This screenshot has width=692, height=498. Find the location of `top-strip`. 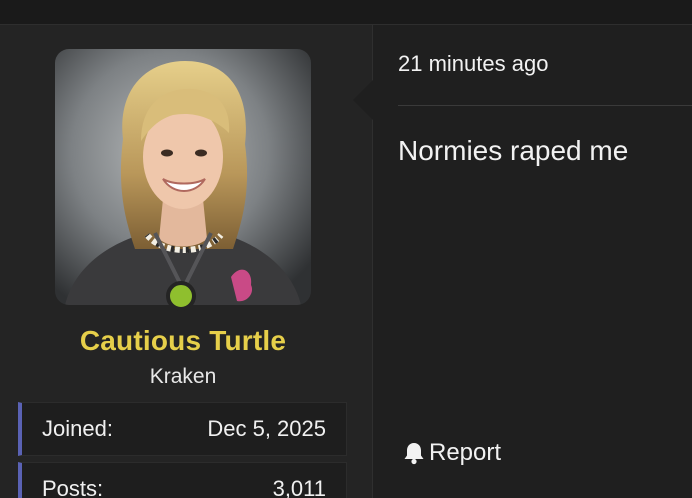

top-strip is located at coordinates (346, 12).